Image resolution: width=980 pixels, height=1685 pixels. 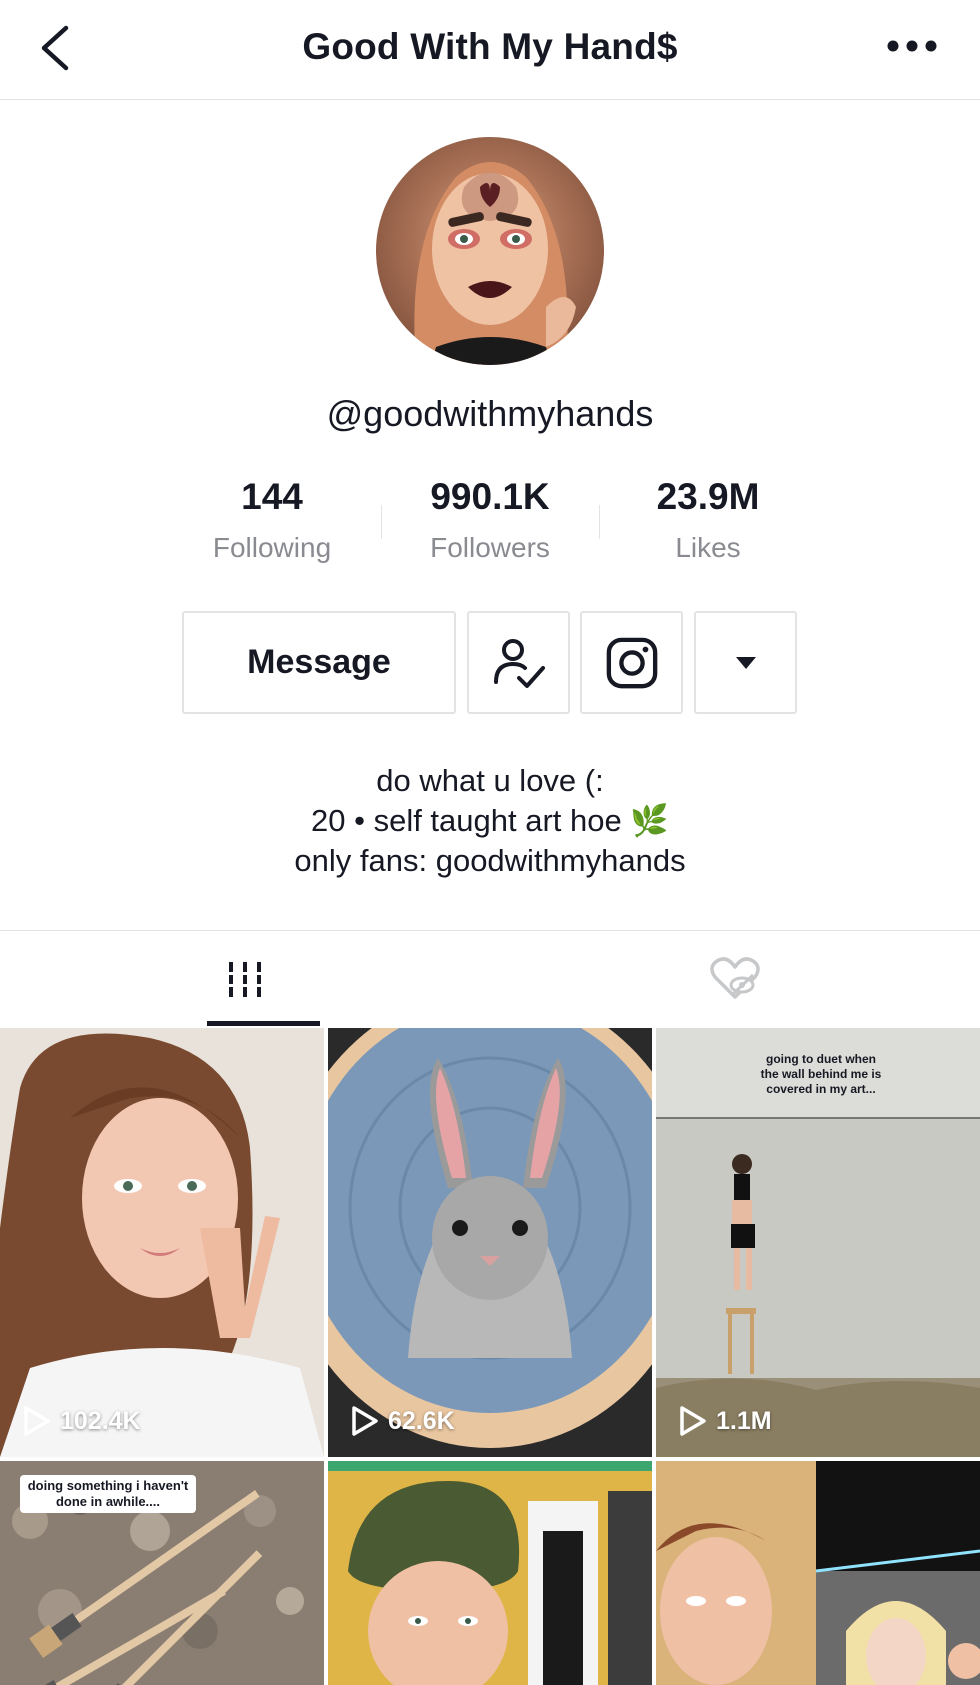 What do you see at coordinates (490, 520) in the screenshot?
I see `stat-followers: 990.1K Followers` at bounding box center [490, 520].